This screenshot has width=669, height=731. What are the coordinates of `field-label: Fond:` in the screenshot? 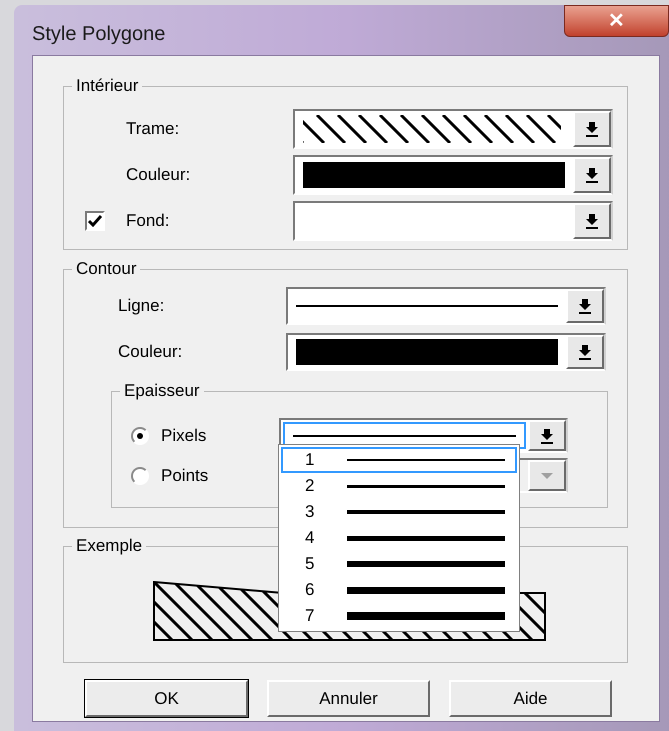 It's located at (148, 220).